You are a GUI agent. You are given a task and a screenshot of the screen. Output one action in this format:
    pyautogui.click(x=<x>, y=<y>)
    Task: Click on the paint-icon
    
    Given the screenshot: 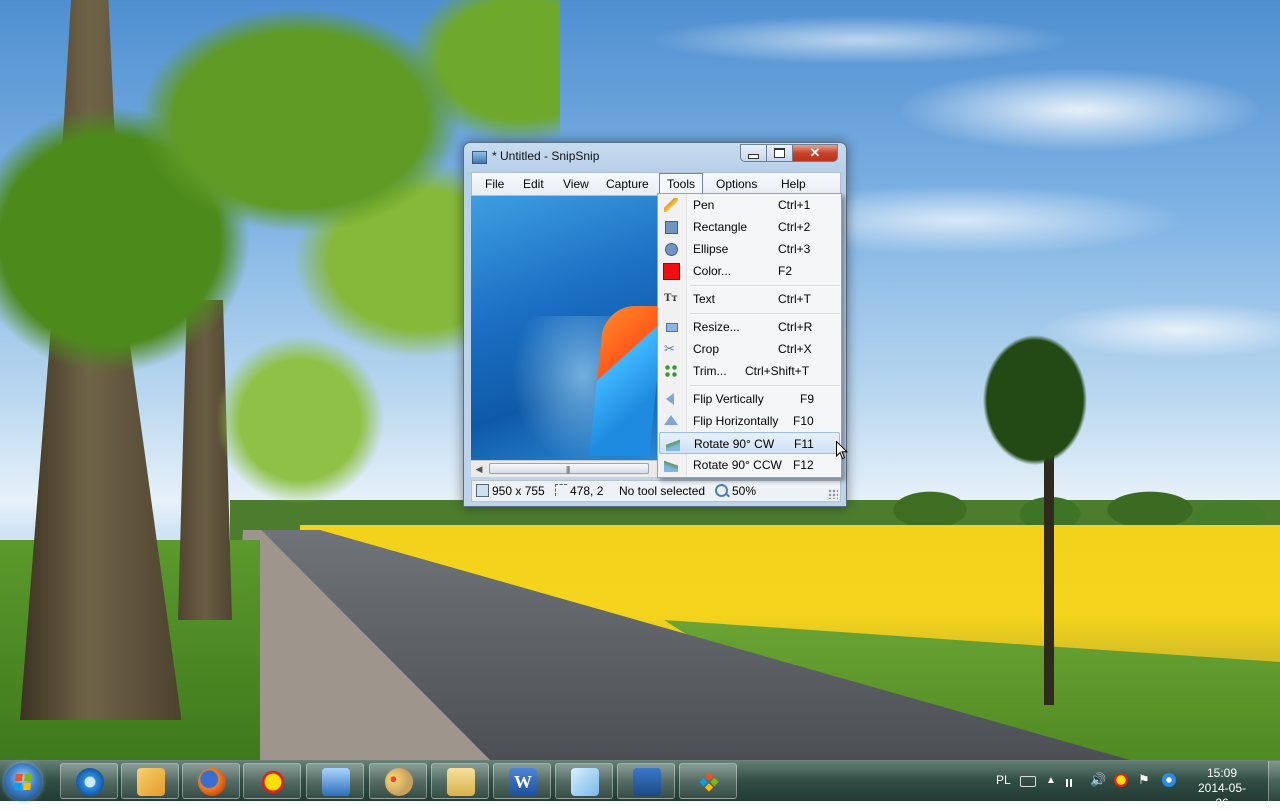 What is the action you would take?
    pyautogui.click(x=399, y=782)
    